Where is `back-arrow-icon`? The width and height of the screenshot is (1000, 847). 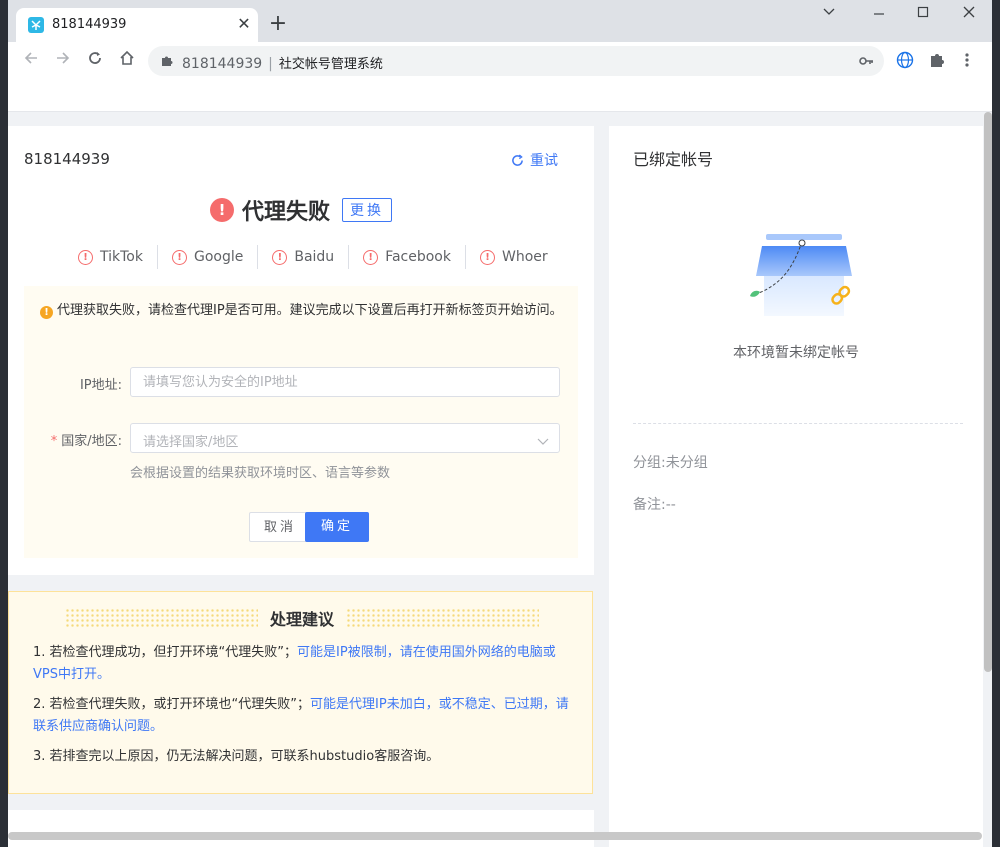
back-arrow-icon is located at coordinates (31, 61).